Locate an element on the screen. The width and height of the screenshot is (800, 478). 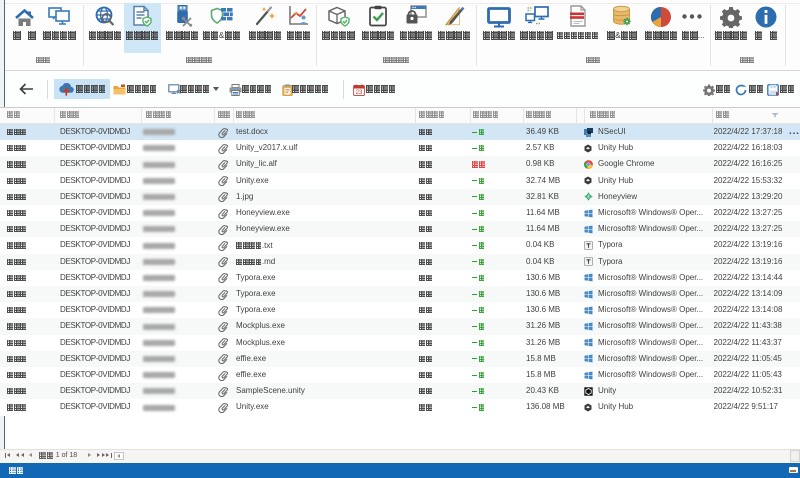
svg-text: 23 is located at coordinates (359, 92).